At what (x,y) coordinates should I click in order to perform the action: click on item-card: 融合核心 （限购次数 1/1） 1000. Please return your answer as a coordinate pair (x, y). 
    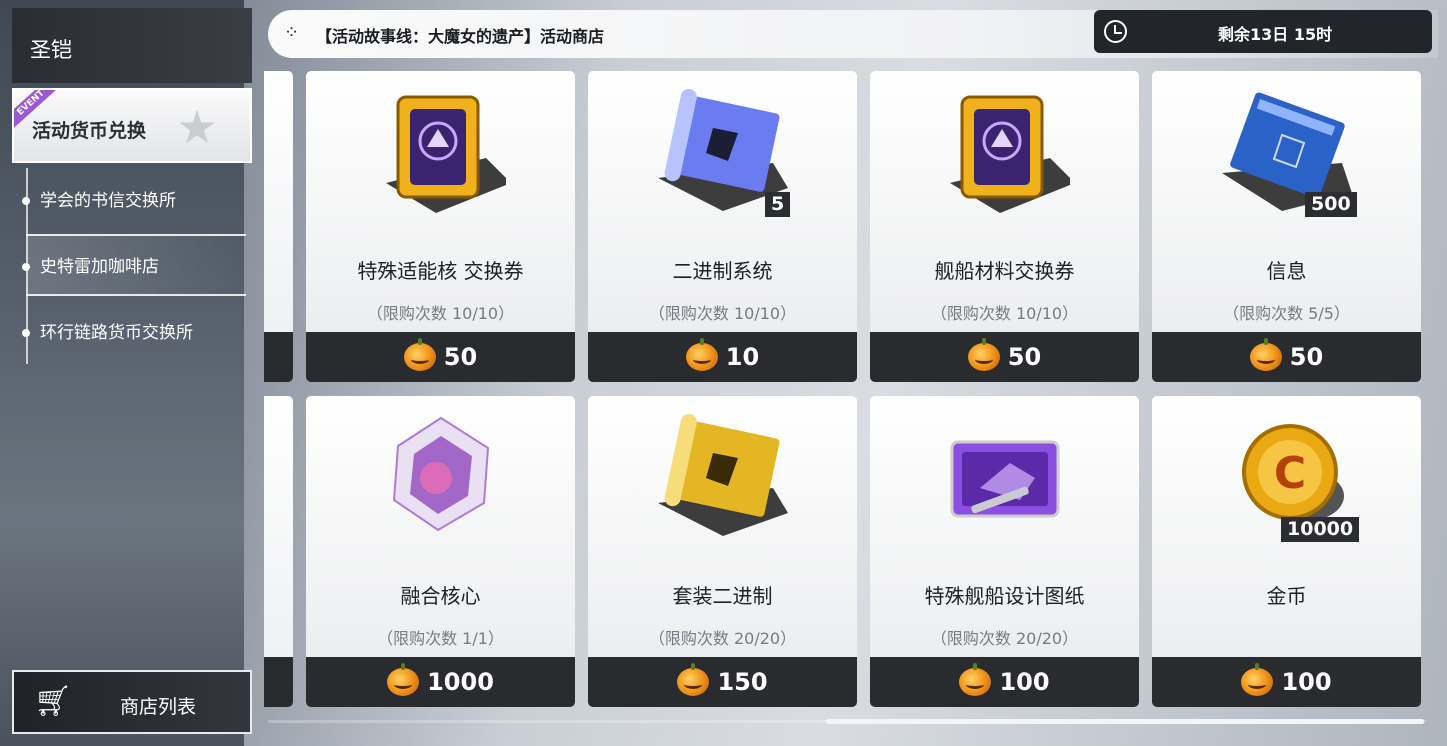
    Looking at the image, I should click on (440, 551).